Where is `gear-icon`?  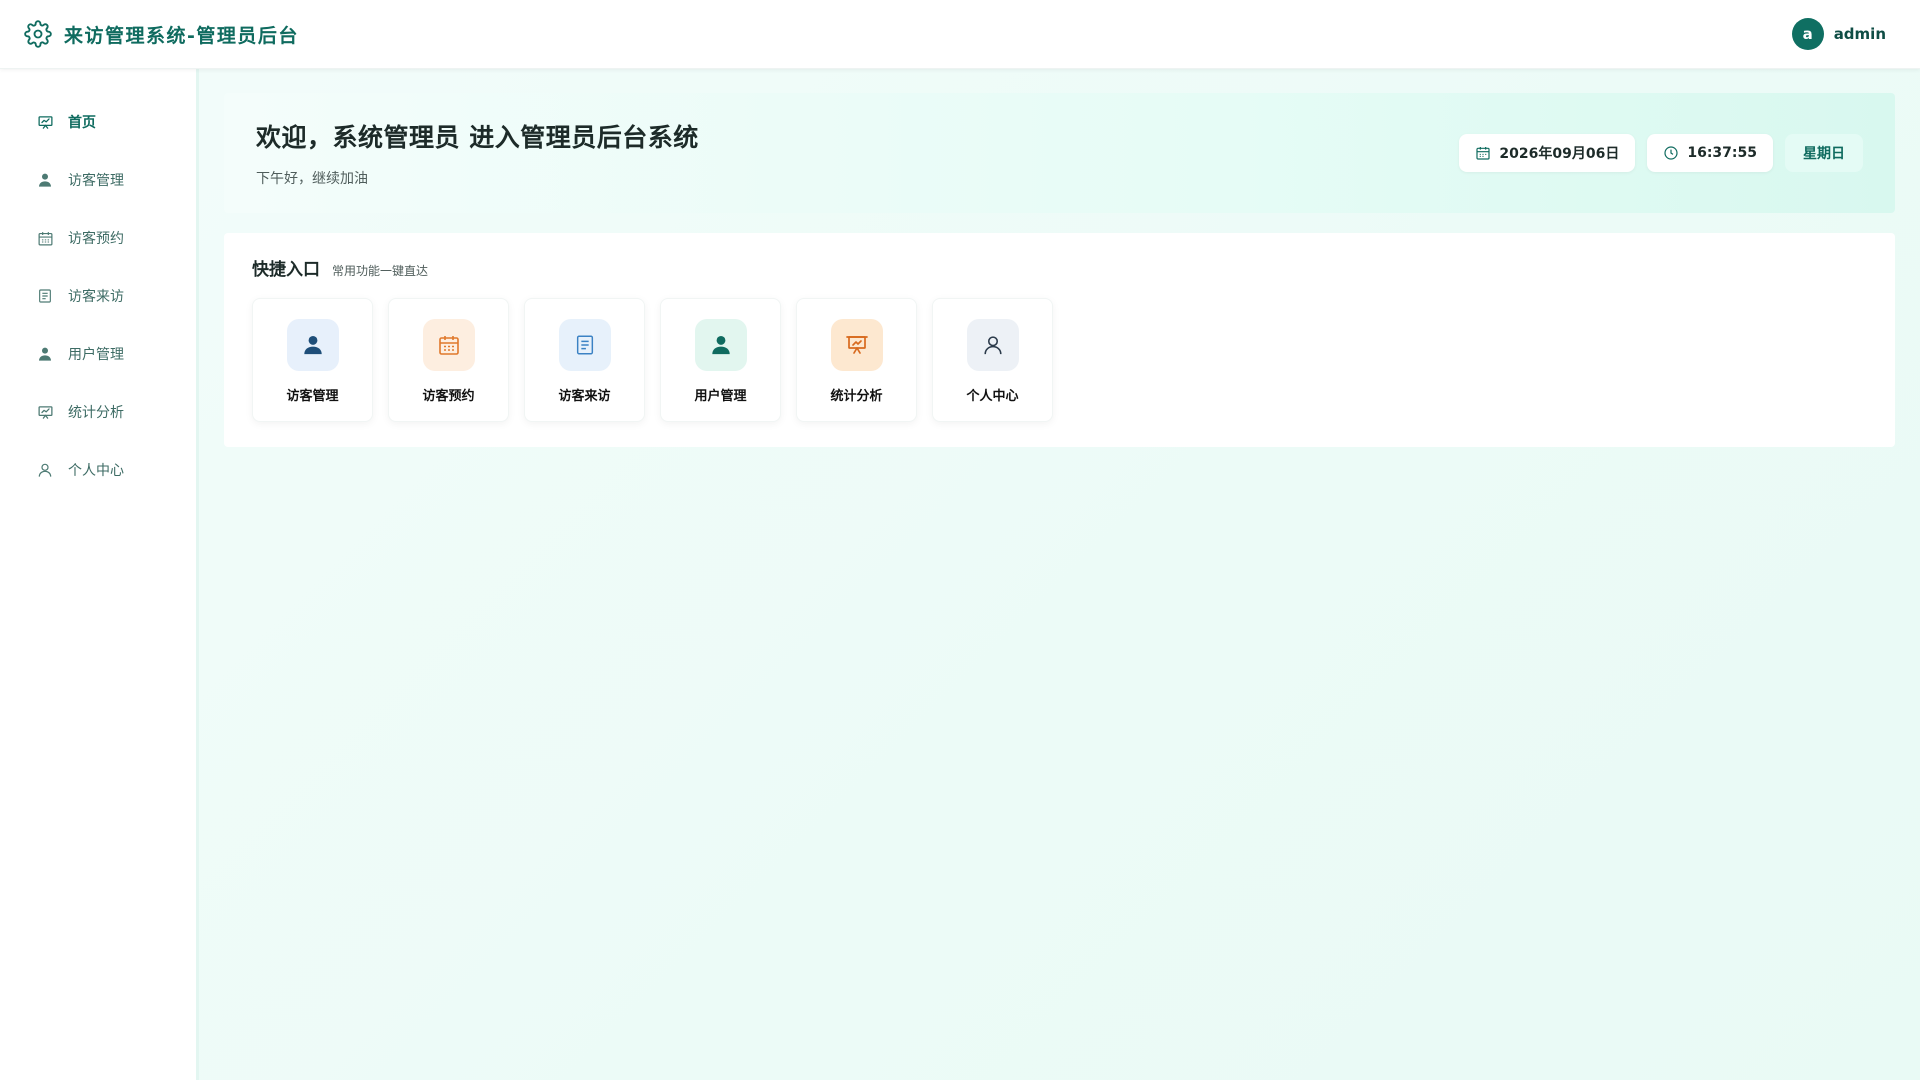 gear-icon is located at coordinates (38, 34).